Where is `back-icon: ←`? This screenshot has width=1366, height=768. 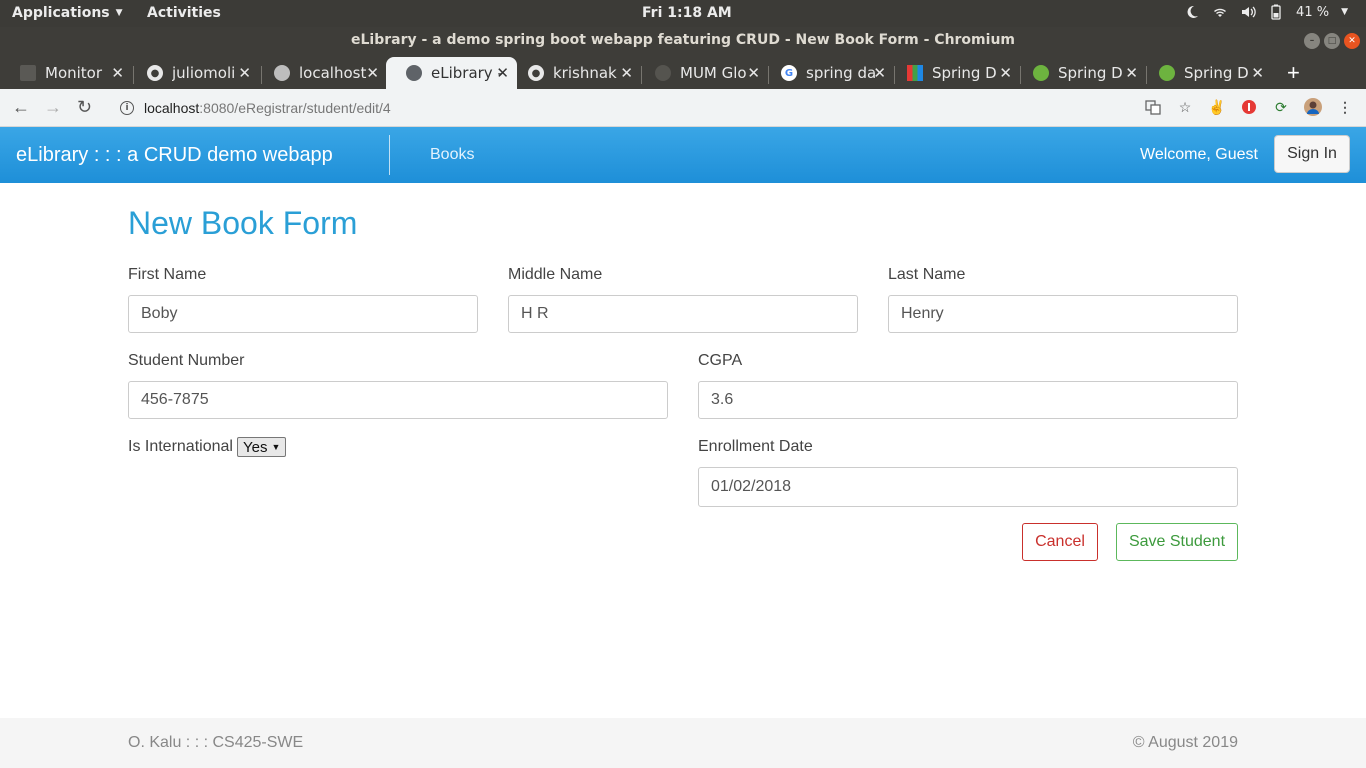
back-icon: ← is located at coordinates (21, 107).